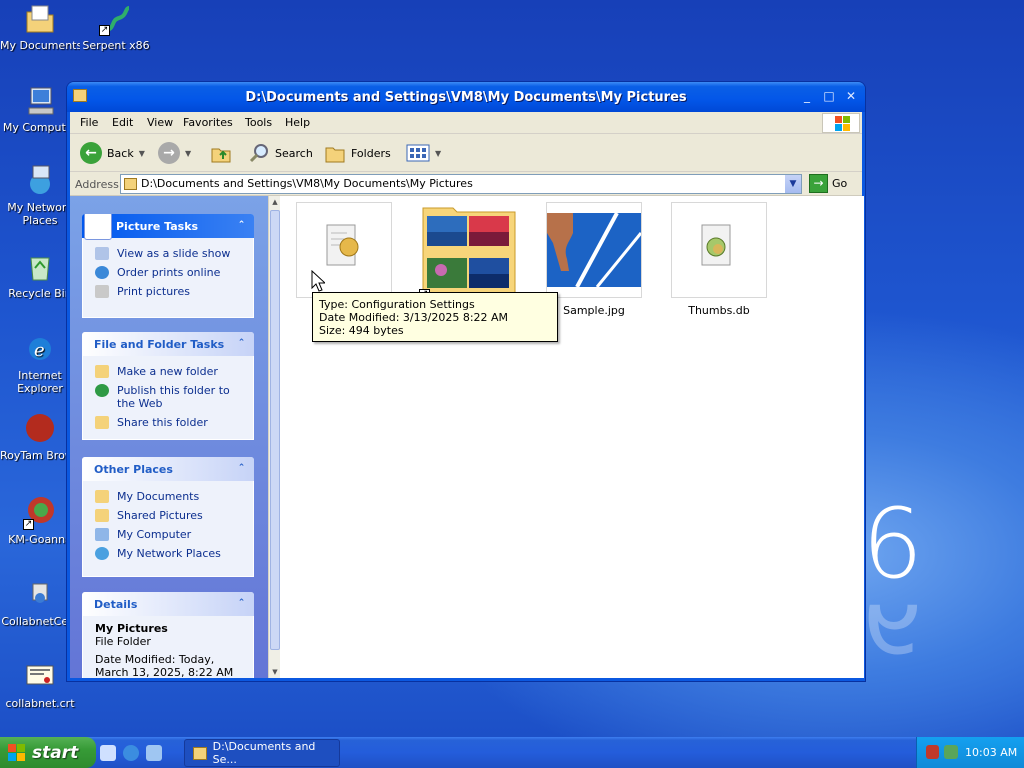  Describe the element at coordinates (807, 96) in the screenshot. I see `minimize-button: _` at that location.